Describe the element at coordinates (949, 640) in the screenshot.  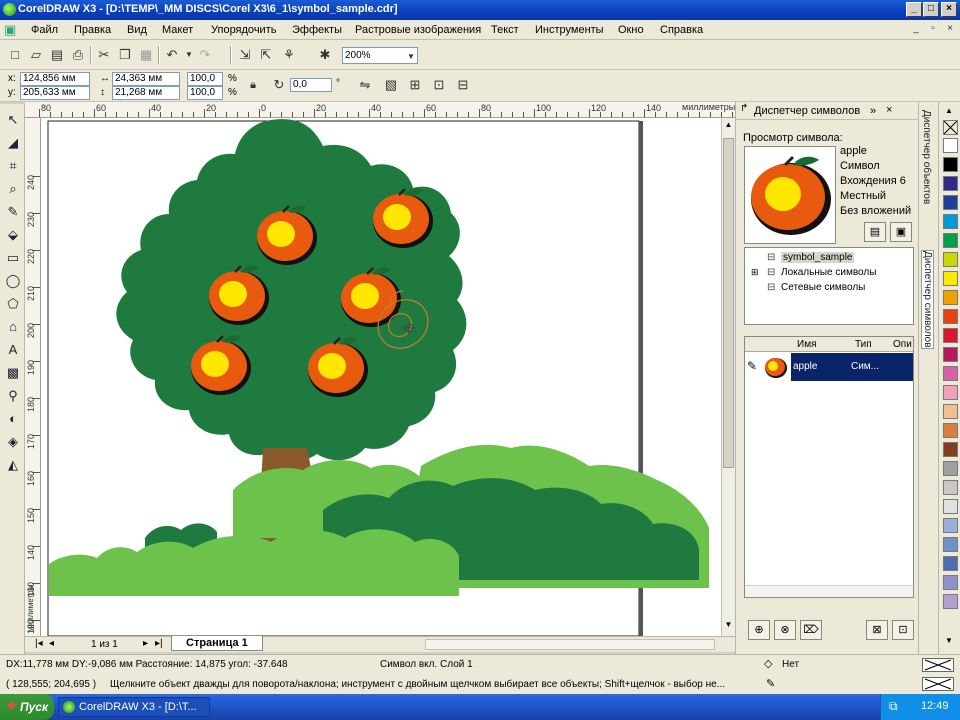
I see `palette-scroll-down-icon: ▼` at that location.